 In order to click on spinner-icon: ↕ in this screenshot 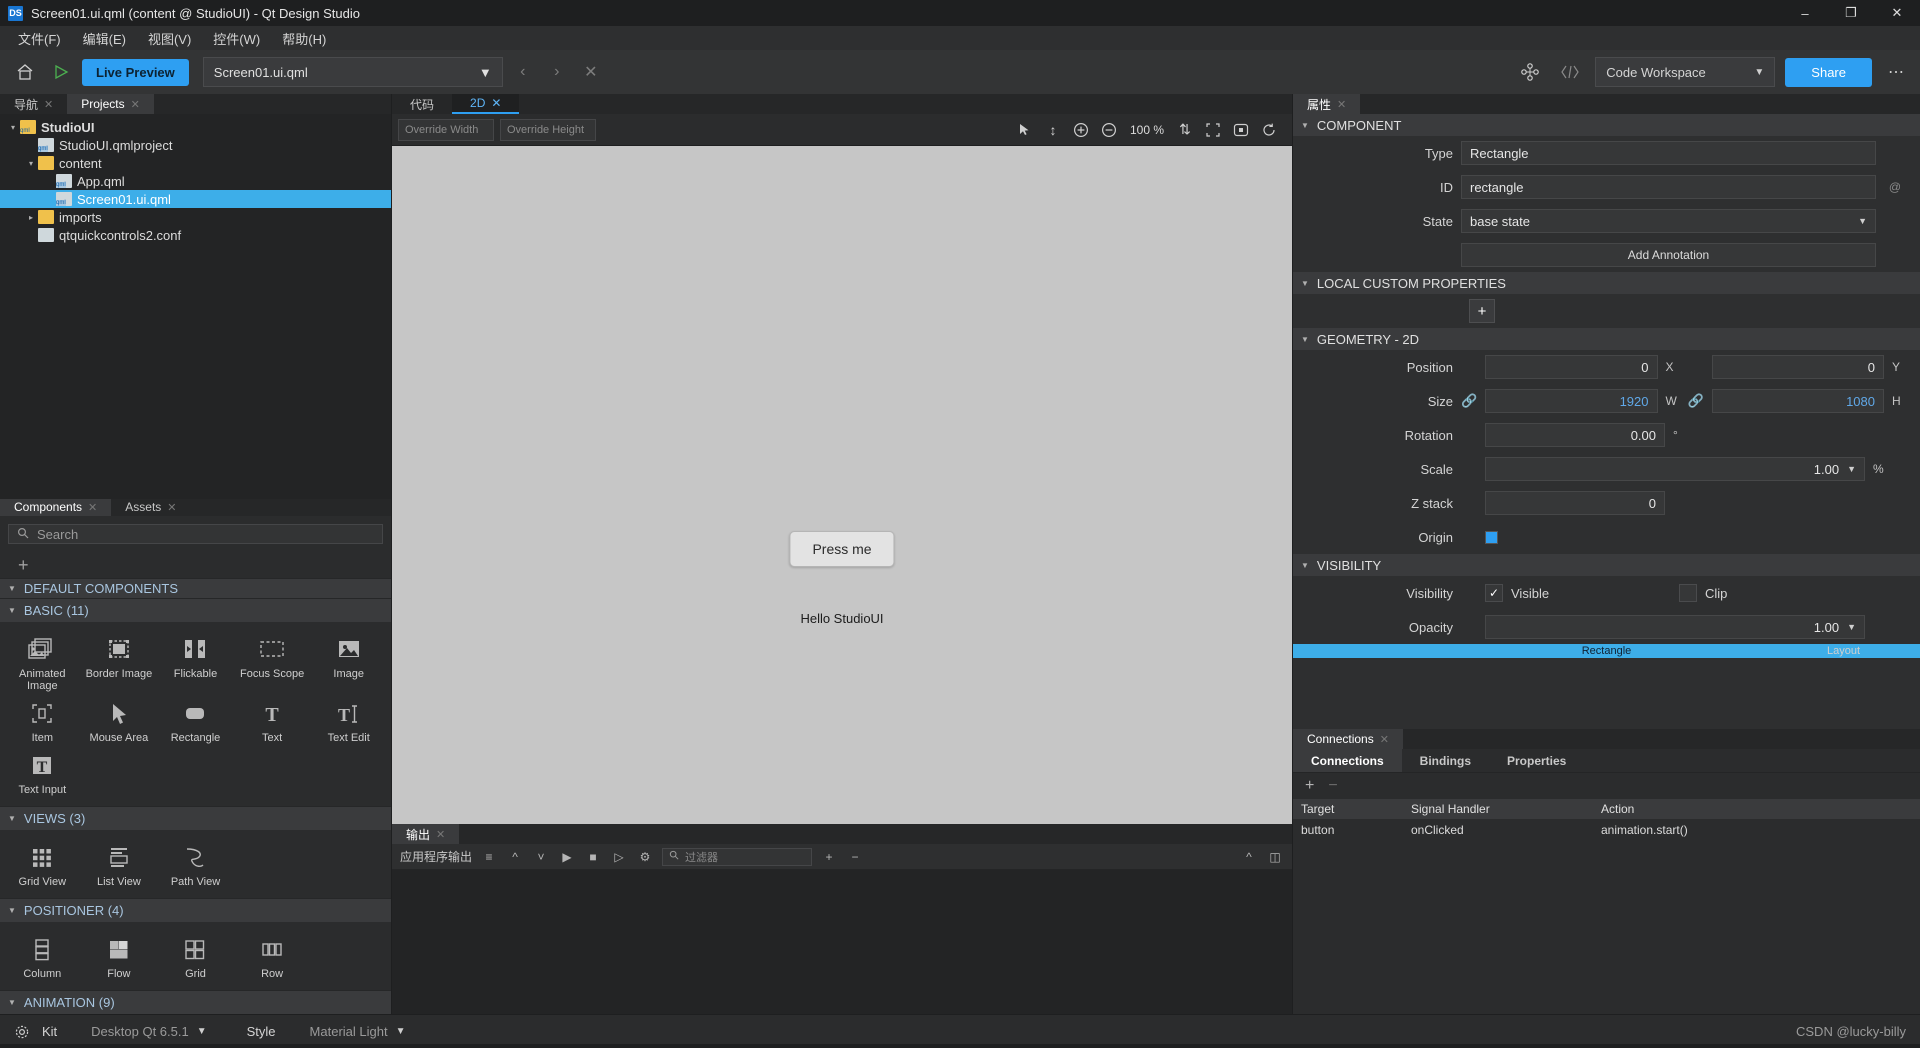, I will do `click(1053, 130)`.